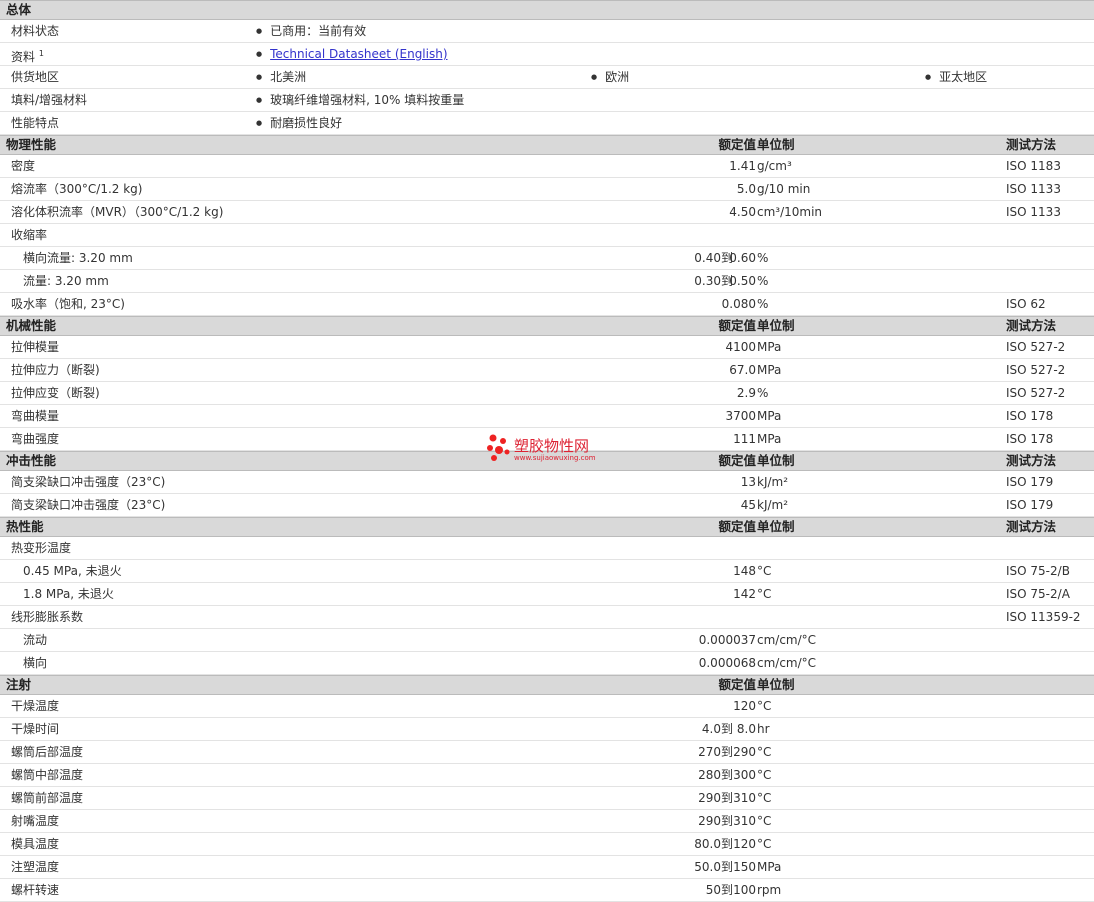 The width and height of the screenshot is (1094, 902). Describe the element at coordinates (66, 281) in the screenshot. I see `property-label: 流量: 3.20 mm` at that location.